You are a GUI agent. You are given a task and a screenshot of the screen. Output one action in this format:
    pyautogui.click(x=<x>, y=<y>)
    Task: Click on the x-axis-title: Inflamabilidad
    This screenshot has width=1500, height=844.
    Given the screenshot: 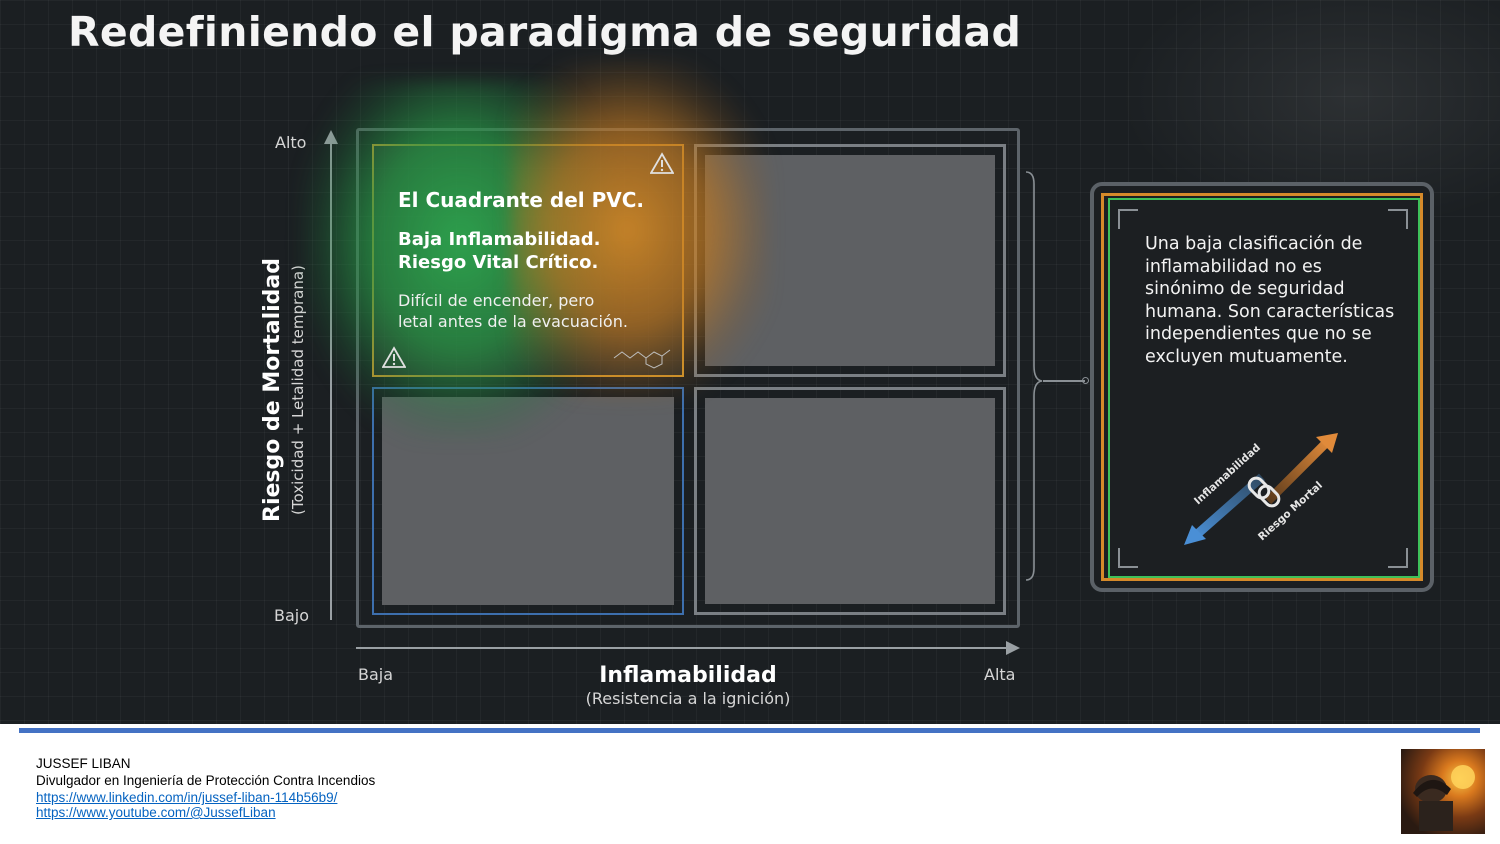 What is the action you would take?
    pyautogui.click(x=688, y=675)
    